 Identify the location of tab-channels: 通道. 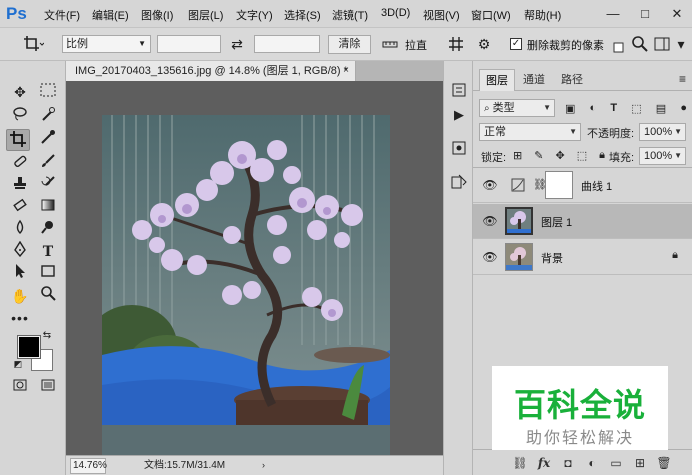
(534, 80).